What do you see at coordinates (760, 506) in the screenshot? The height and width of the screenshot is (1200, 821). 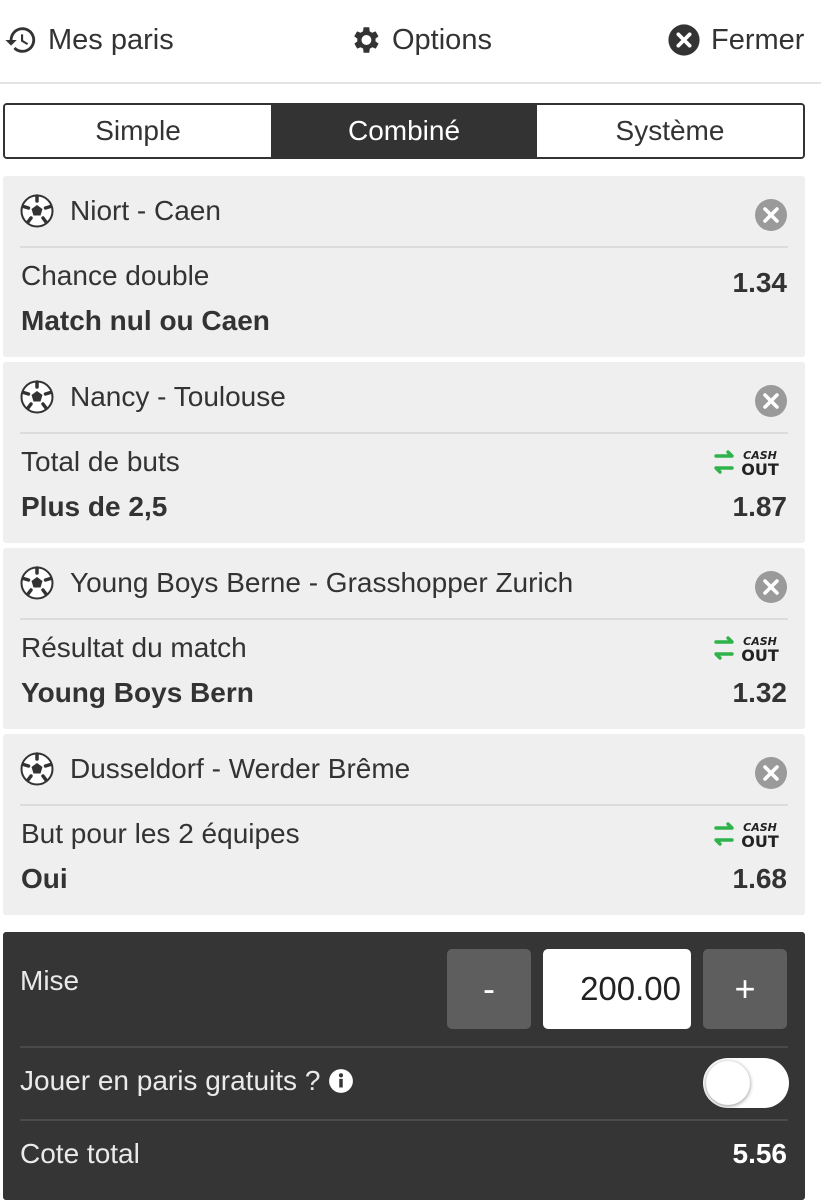 I see `bet-odds: 1.87` at bounding box center [760, 506].